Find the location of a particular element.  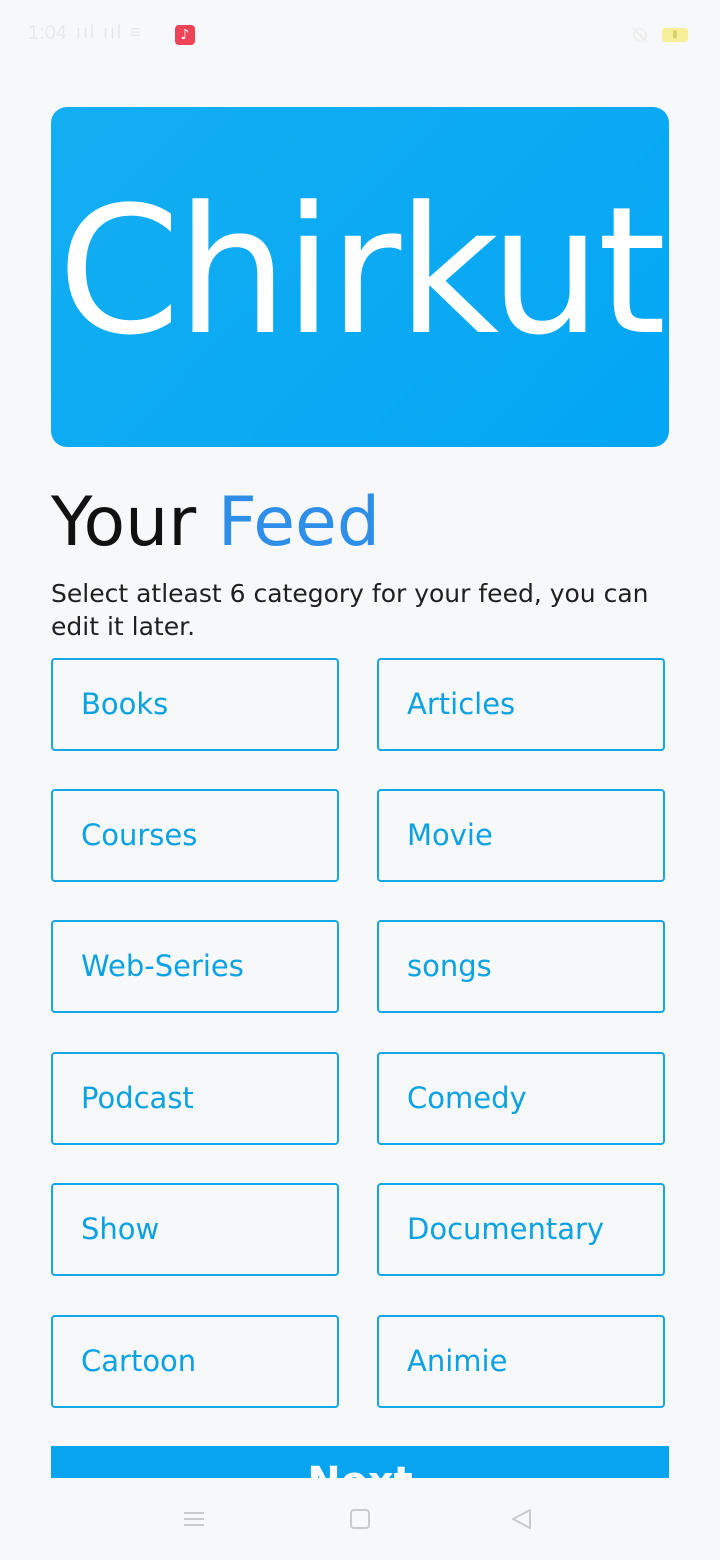

signal-icon: ııl ııl ≡ is located at coordinates (109, 32).